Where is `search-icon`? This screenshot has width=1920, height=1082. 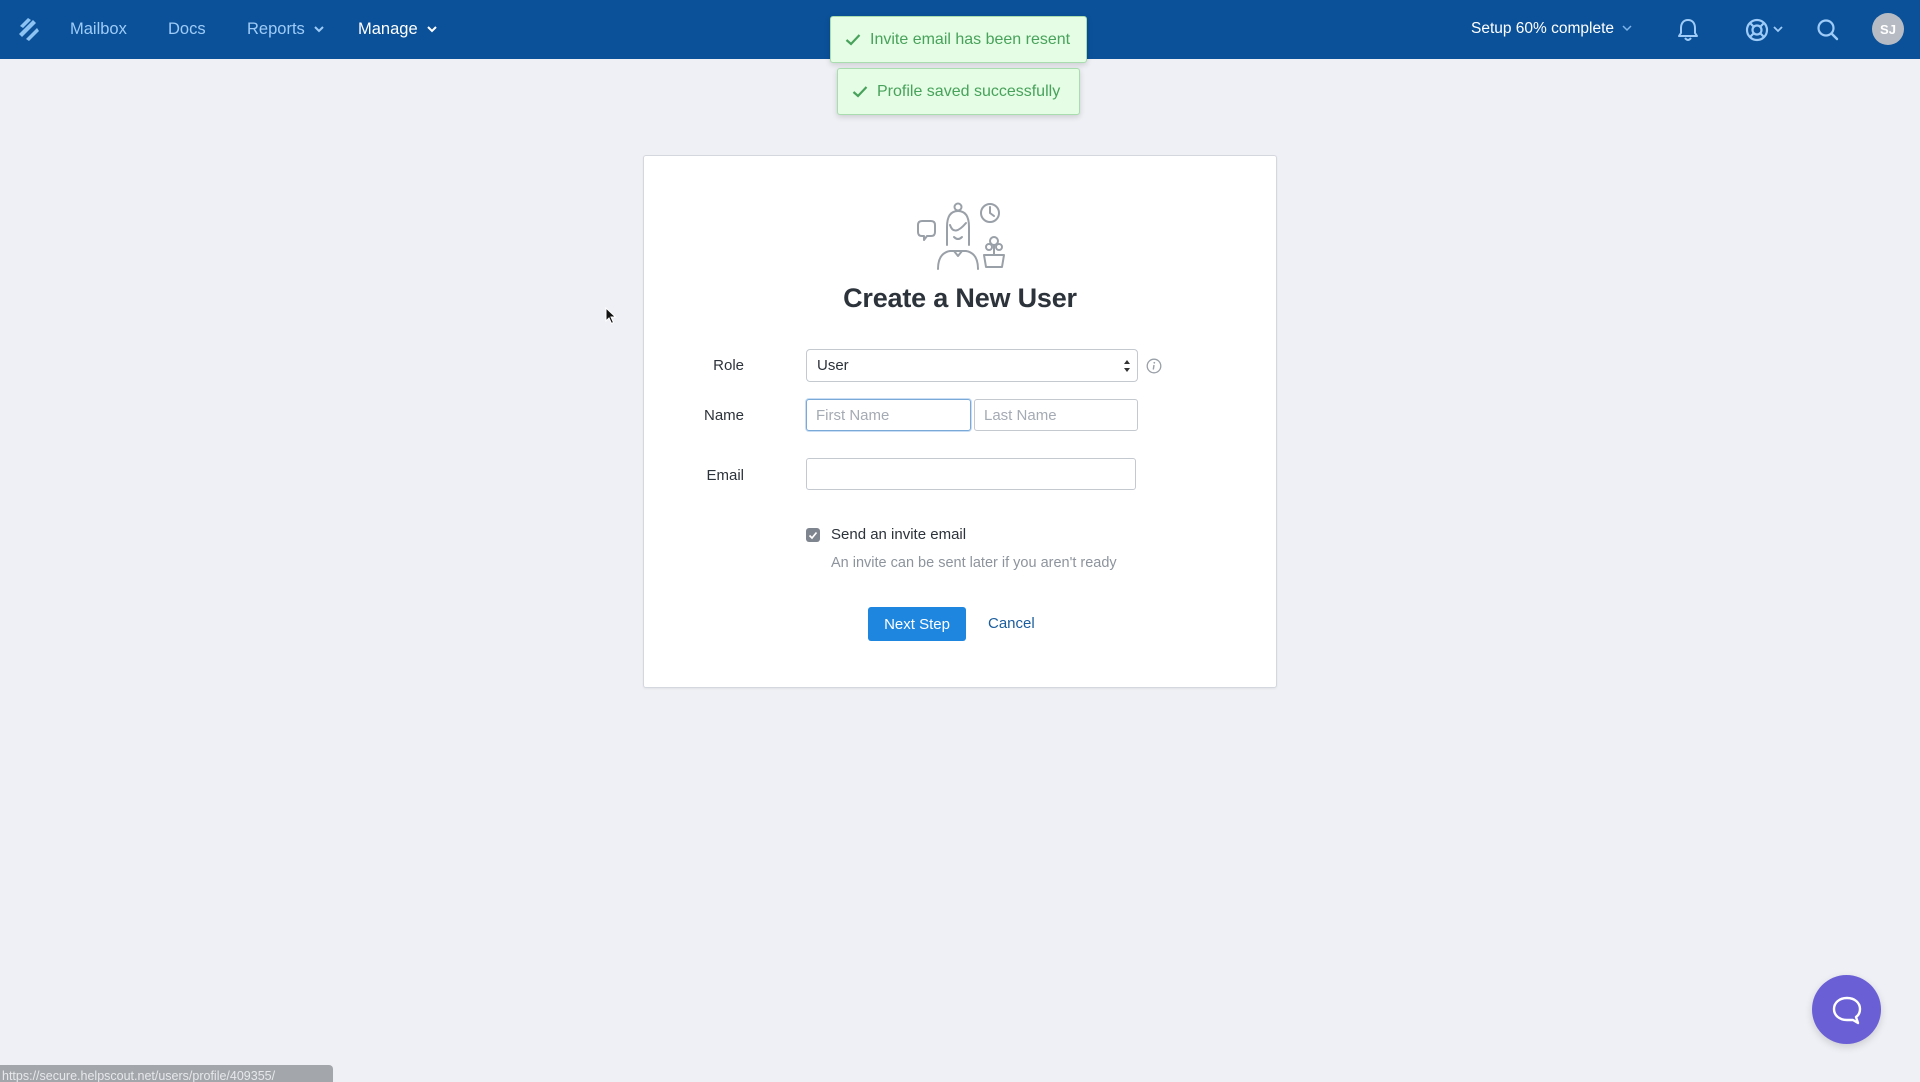 search-icon is located at coordinates (1828, 29).